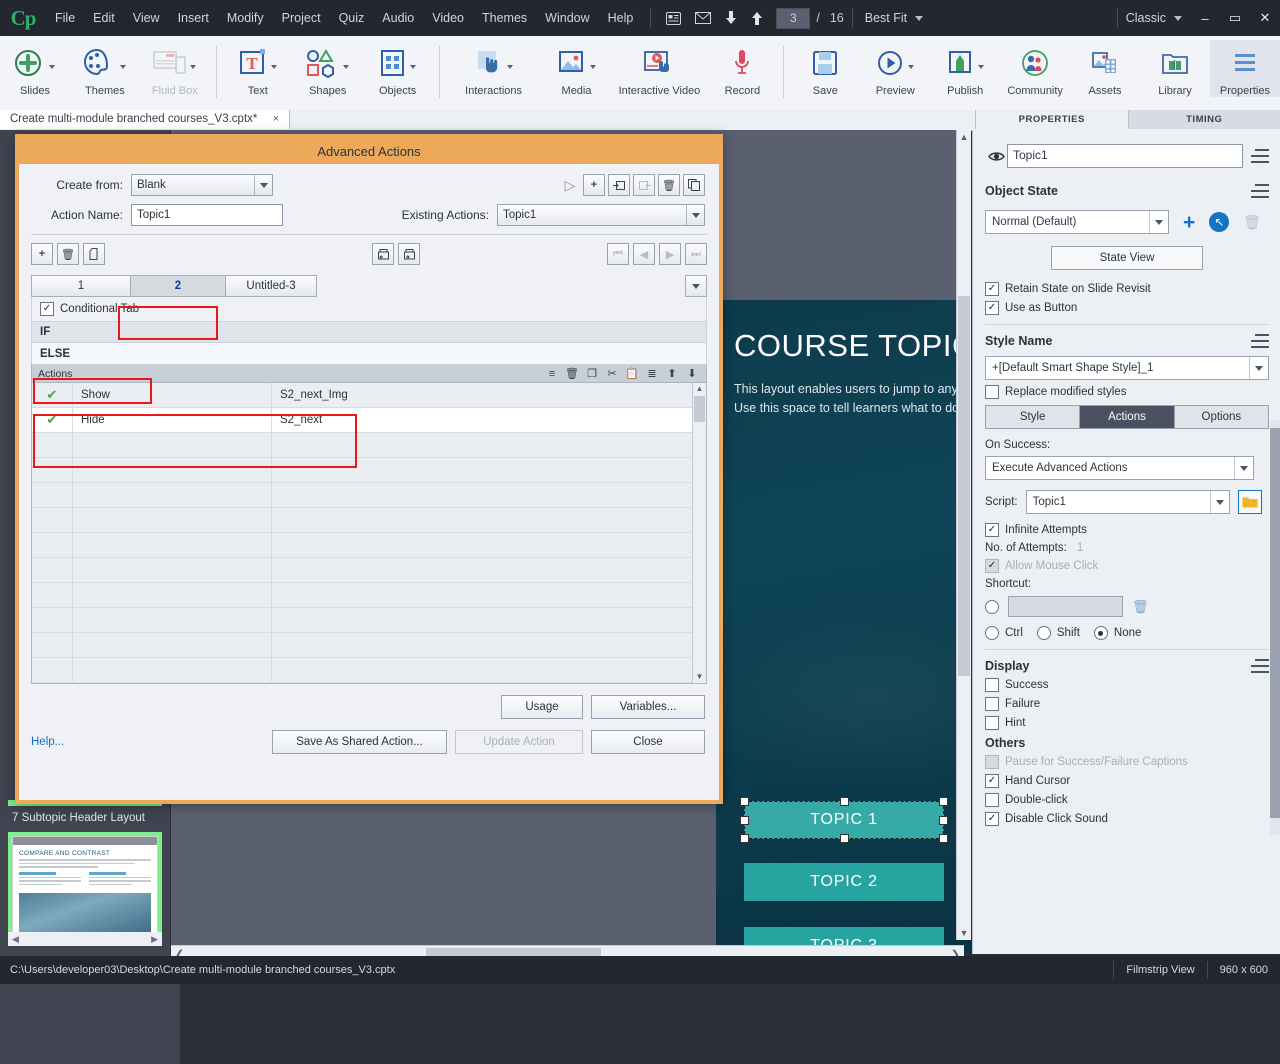  What do you see at coordinates (1222, 417) in the screenshot?
I see `tab-options: Options` at bounding box center [1222, 417].